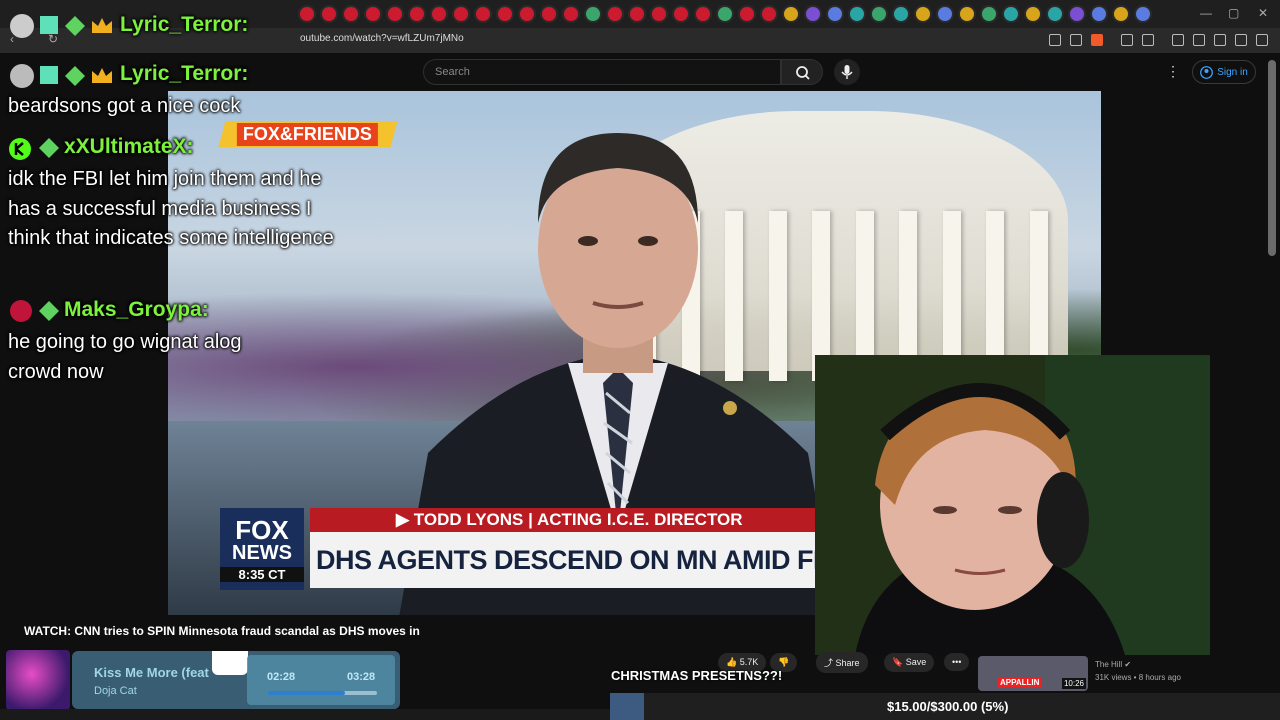 This screenshot has height=720, width=1280. I want to click on avatar, so click(21, 311).